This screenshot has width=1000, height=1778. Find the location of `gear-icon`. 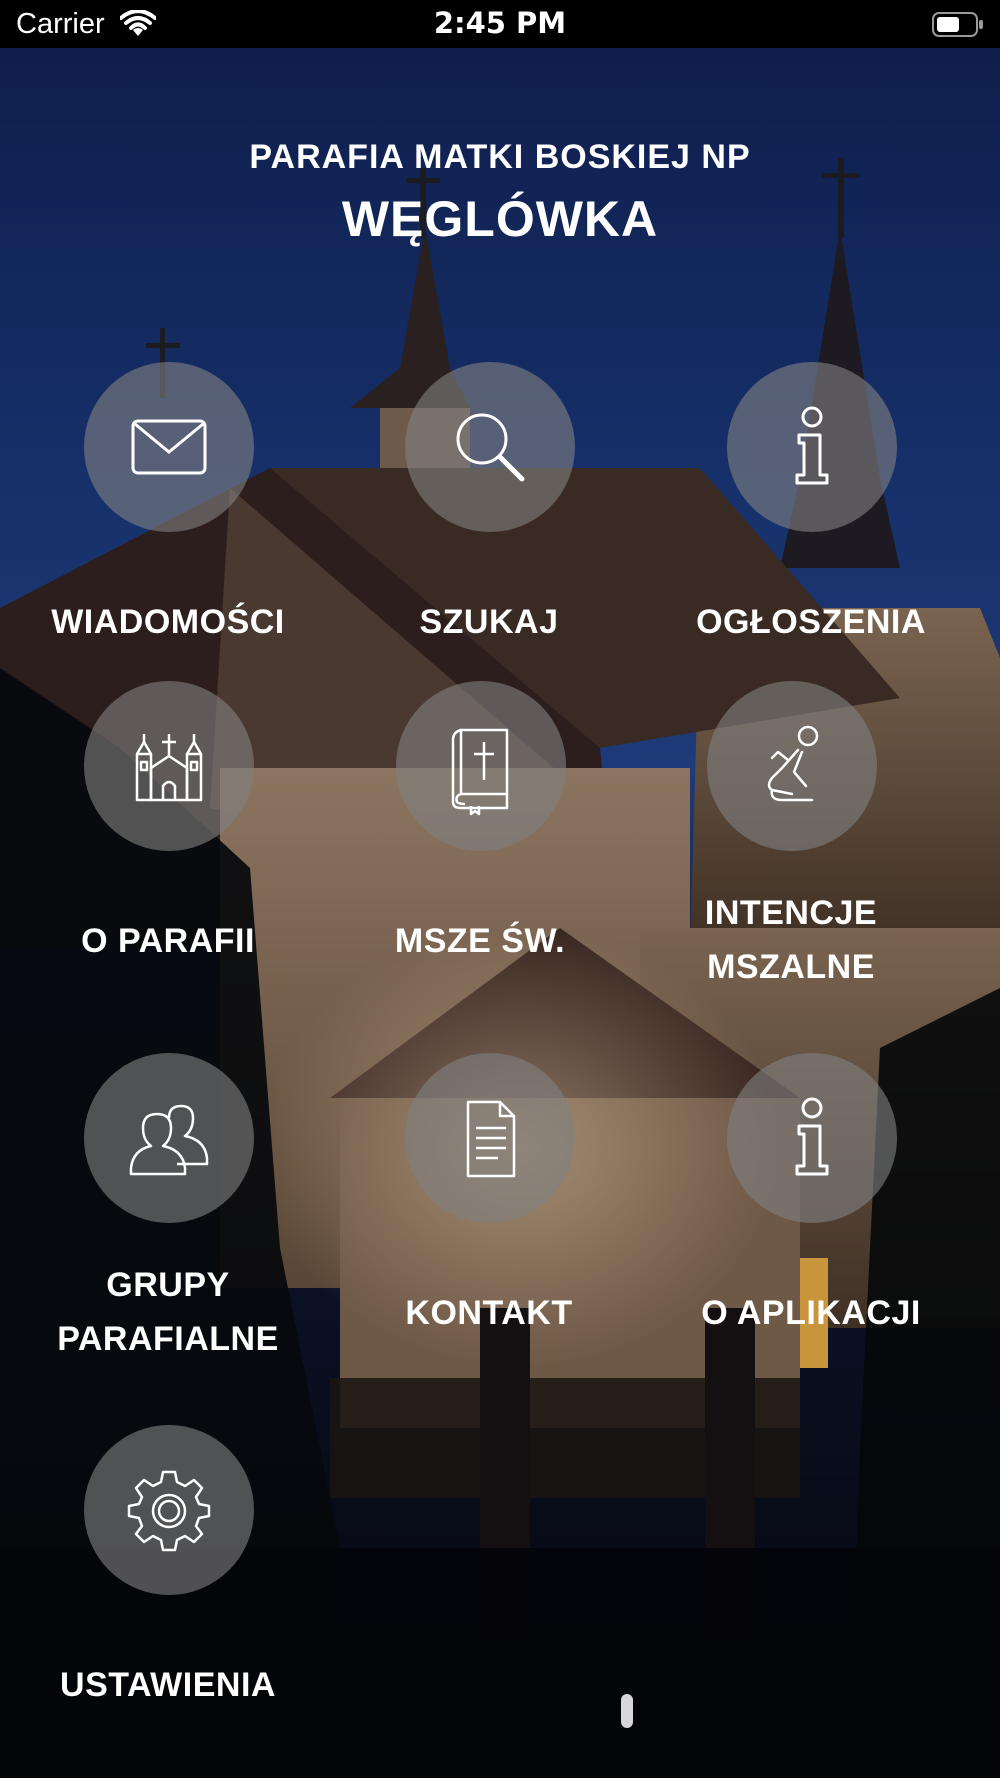

gear-icon is located at coordinates (169, 1511).